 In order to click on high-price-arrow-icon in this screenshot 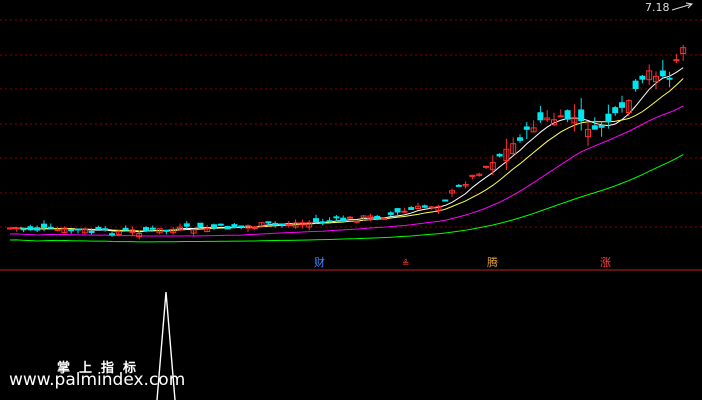, I will do `click(682, 6)`.